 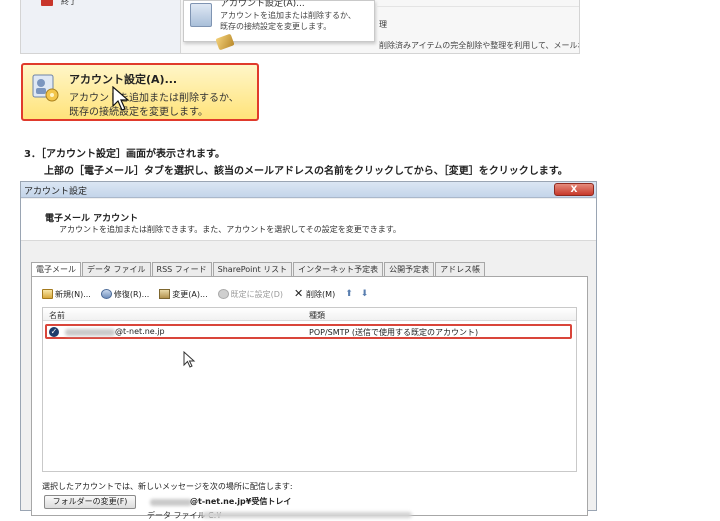 I want to click on column-header-type: 種類, so click(x=317, y=315).